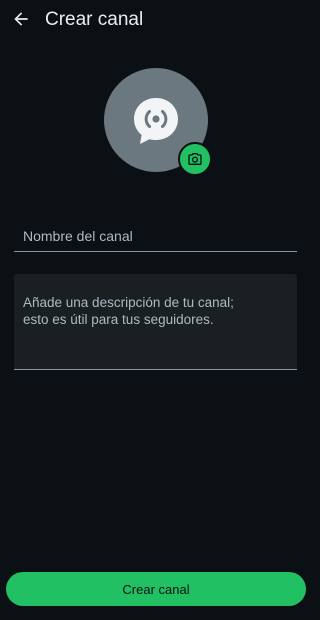 The image size is (320, 620). I want to click on camera-icon, so click(195, 159).